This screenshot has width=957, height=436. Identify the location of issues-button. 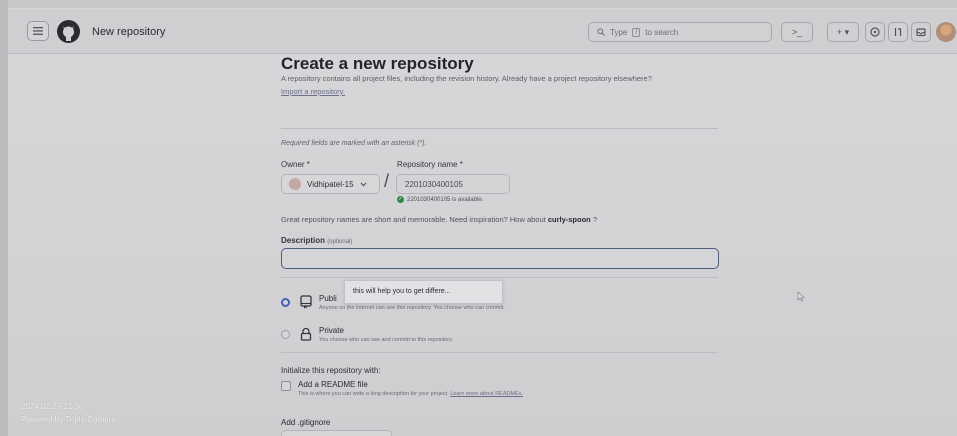
(875, 32).